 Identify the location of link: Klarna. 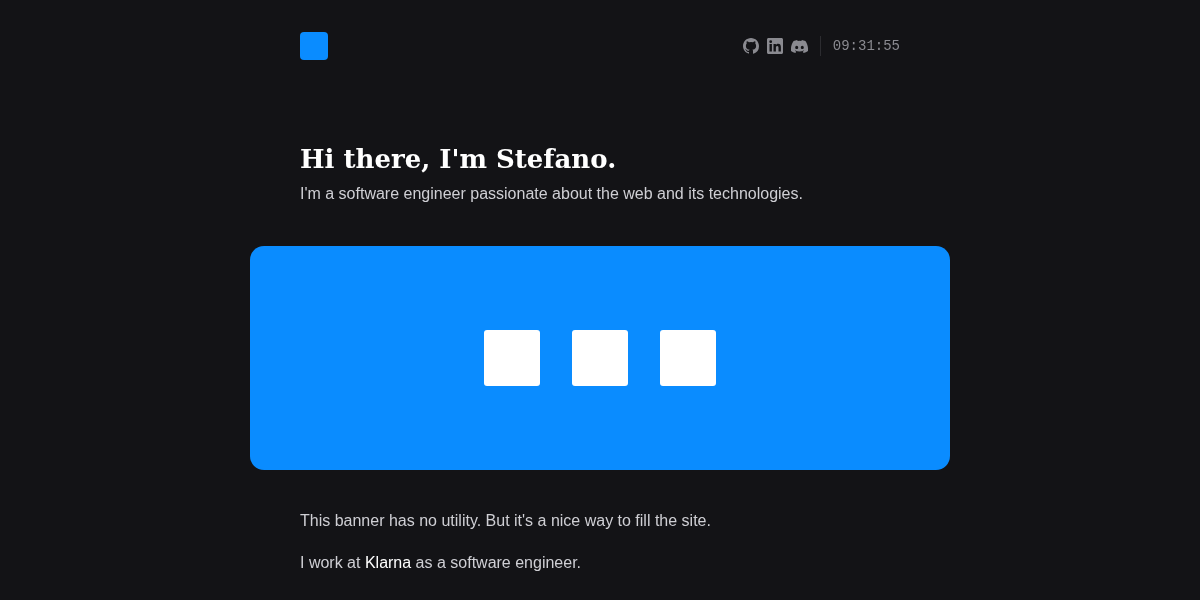
(388, 562).